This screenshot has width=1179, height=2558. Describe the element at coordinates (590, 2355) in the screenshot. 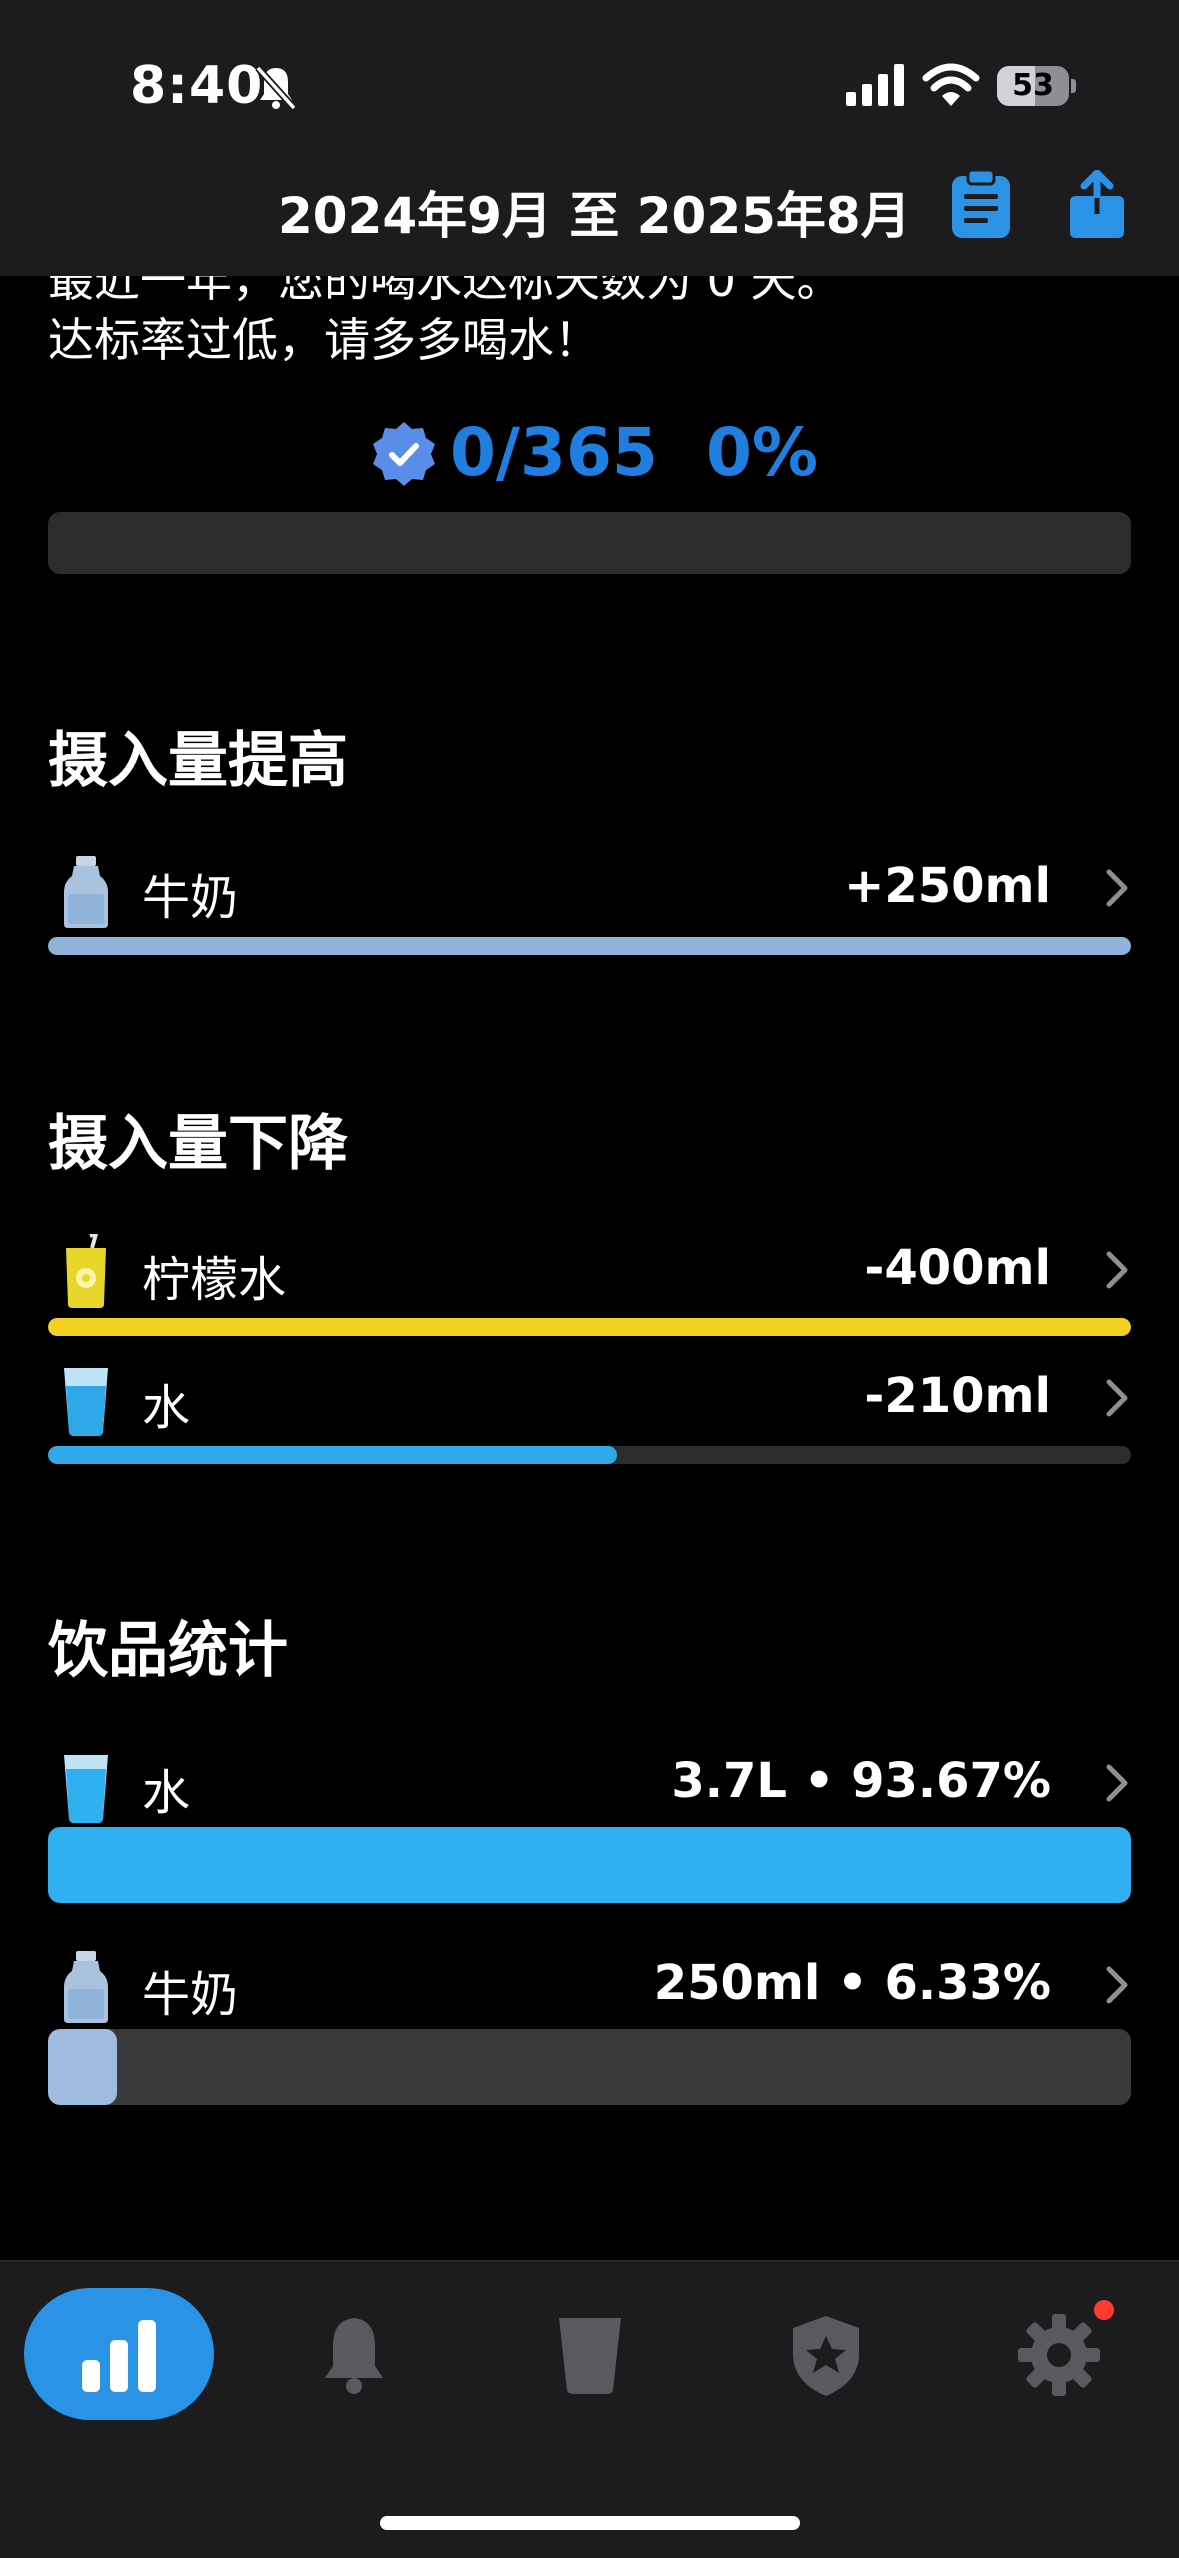

I see `cup-icon` at that location.